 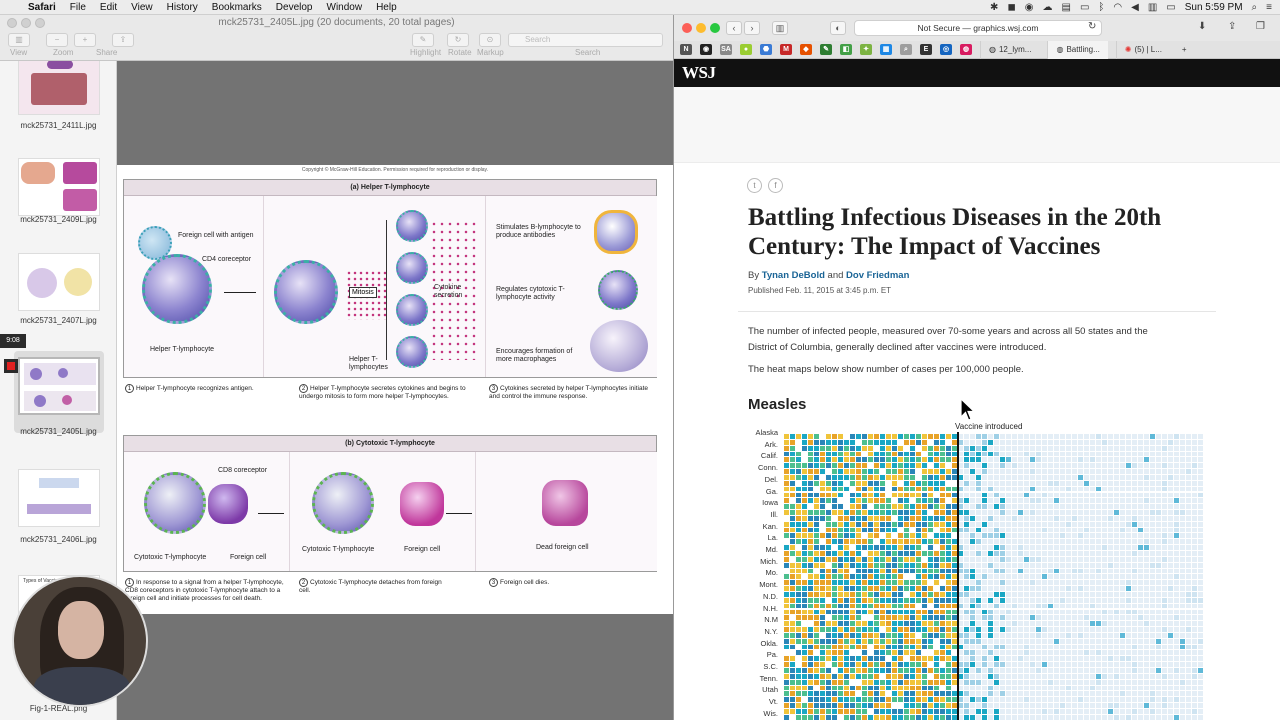 I want to click on volume-icon: ◀, so click(x=1135, y=7).